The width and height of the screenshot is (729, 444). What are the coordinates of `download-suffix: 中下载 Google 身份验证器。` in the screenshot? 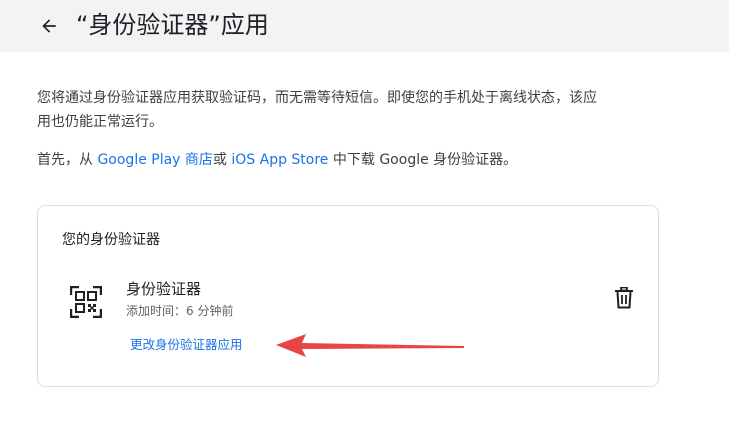 It's located at (423, 160).